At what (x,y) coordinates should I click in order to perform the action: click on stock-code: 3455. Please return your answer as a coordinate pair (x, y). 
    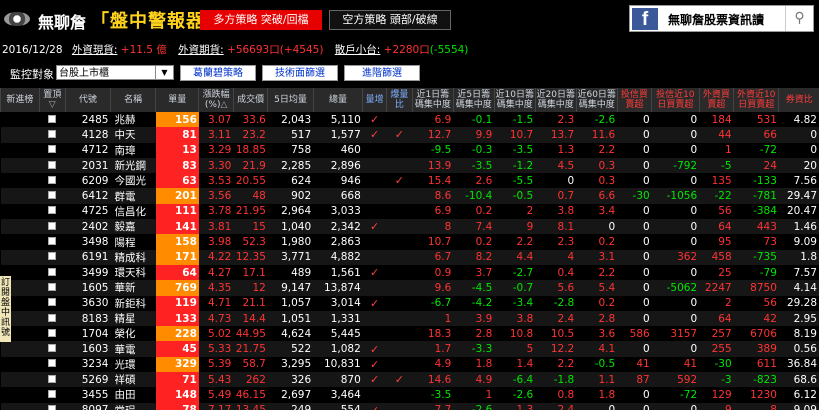
    Looking at the image, I should click on (88, 395).